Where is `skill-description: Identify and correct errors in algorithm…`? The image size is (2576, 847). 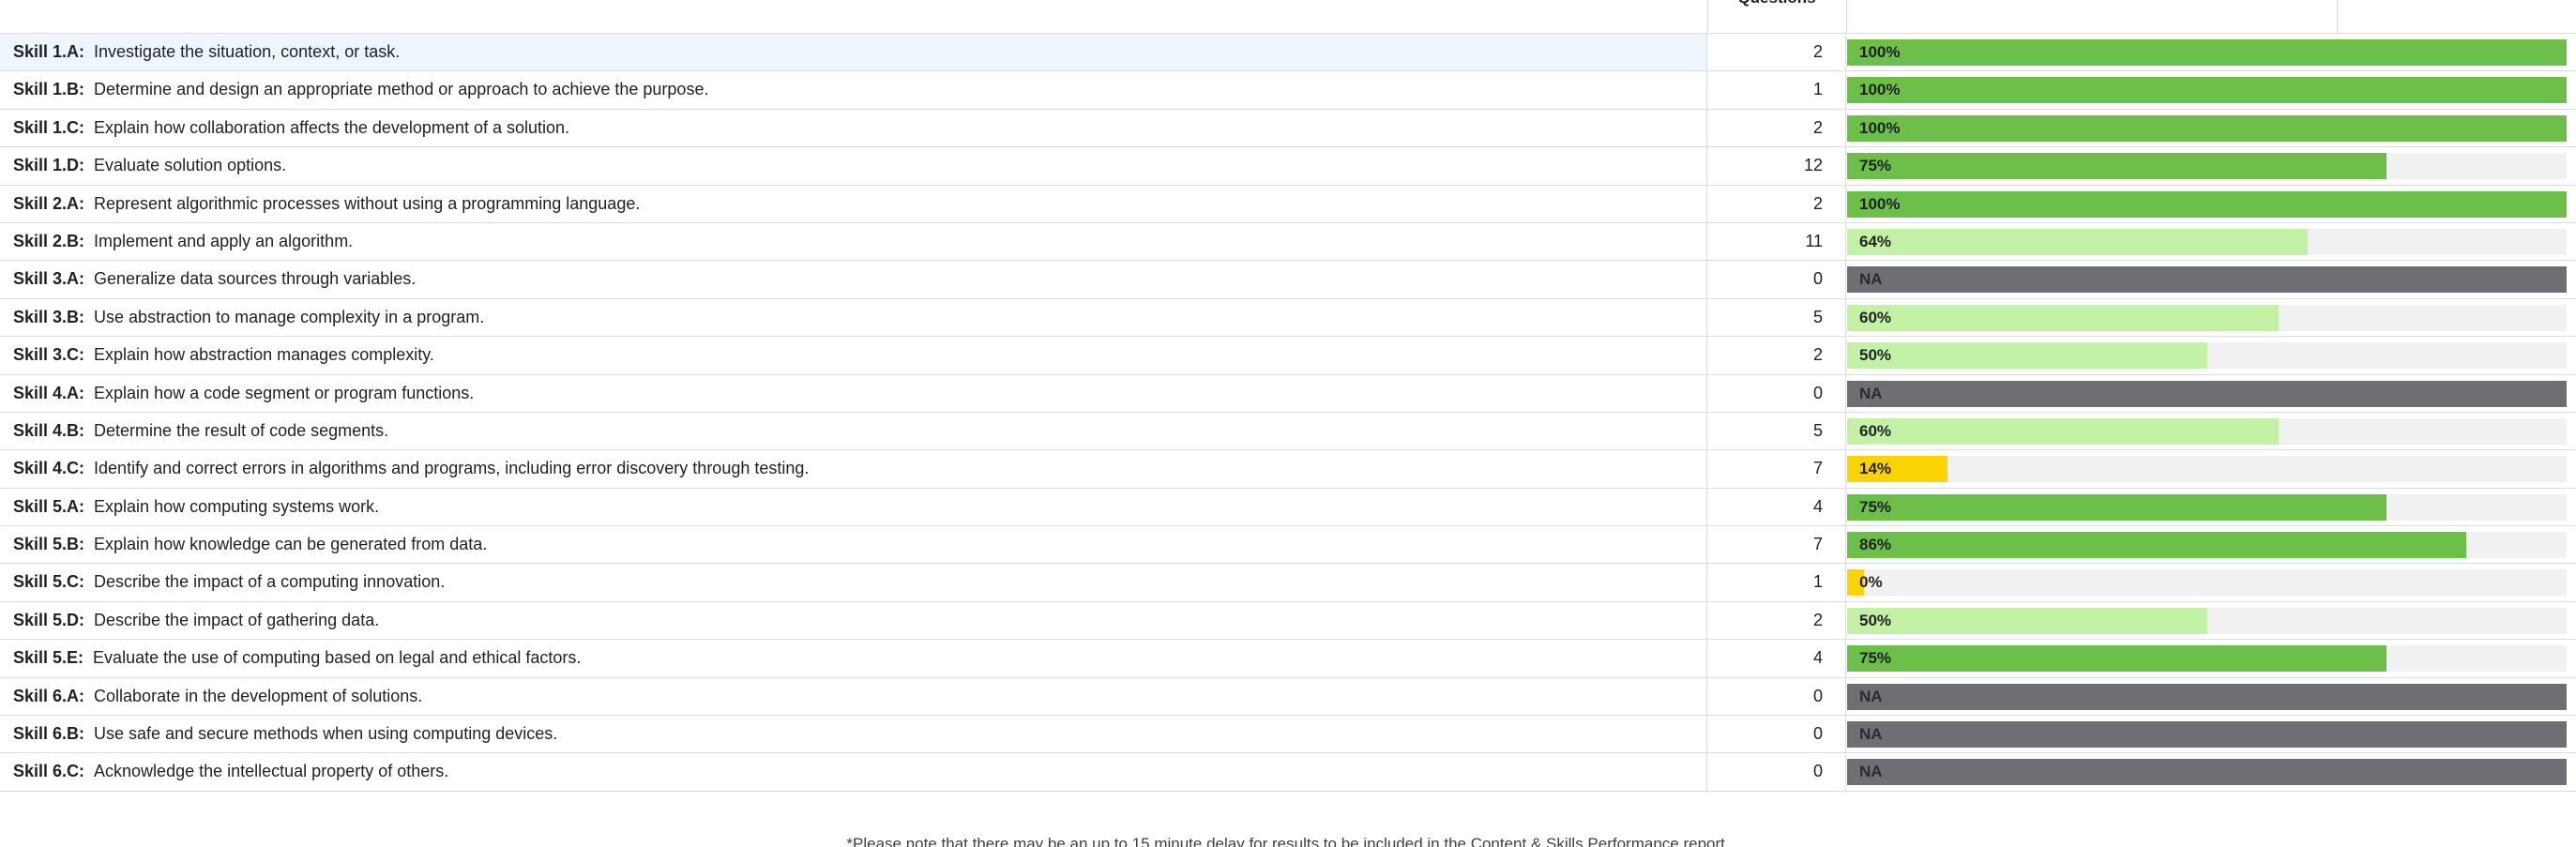
skill-description: Identify and correct errors in algorithm… is located at coordinates (452, 468).